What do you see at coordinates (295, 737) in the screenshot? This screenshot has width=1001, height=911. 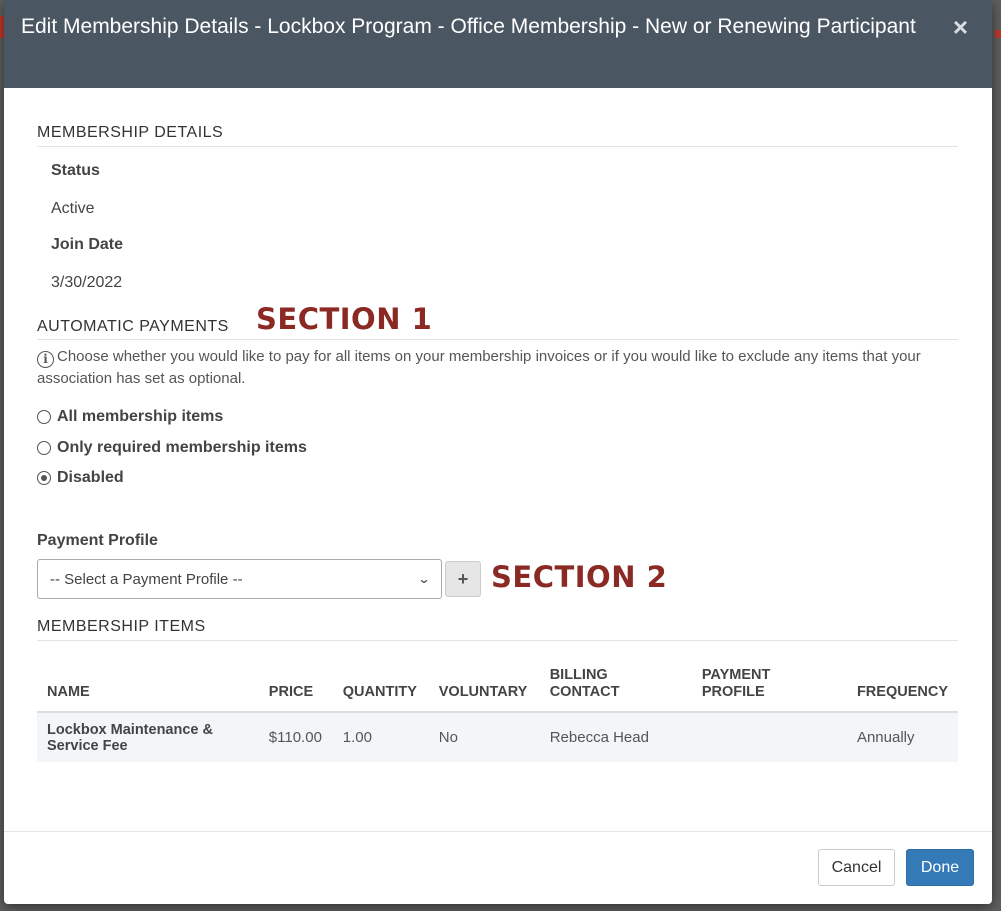 I see `item-price: $110.00` at bounding box center [295, 737].